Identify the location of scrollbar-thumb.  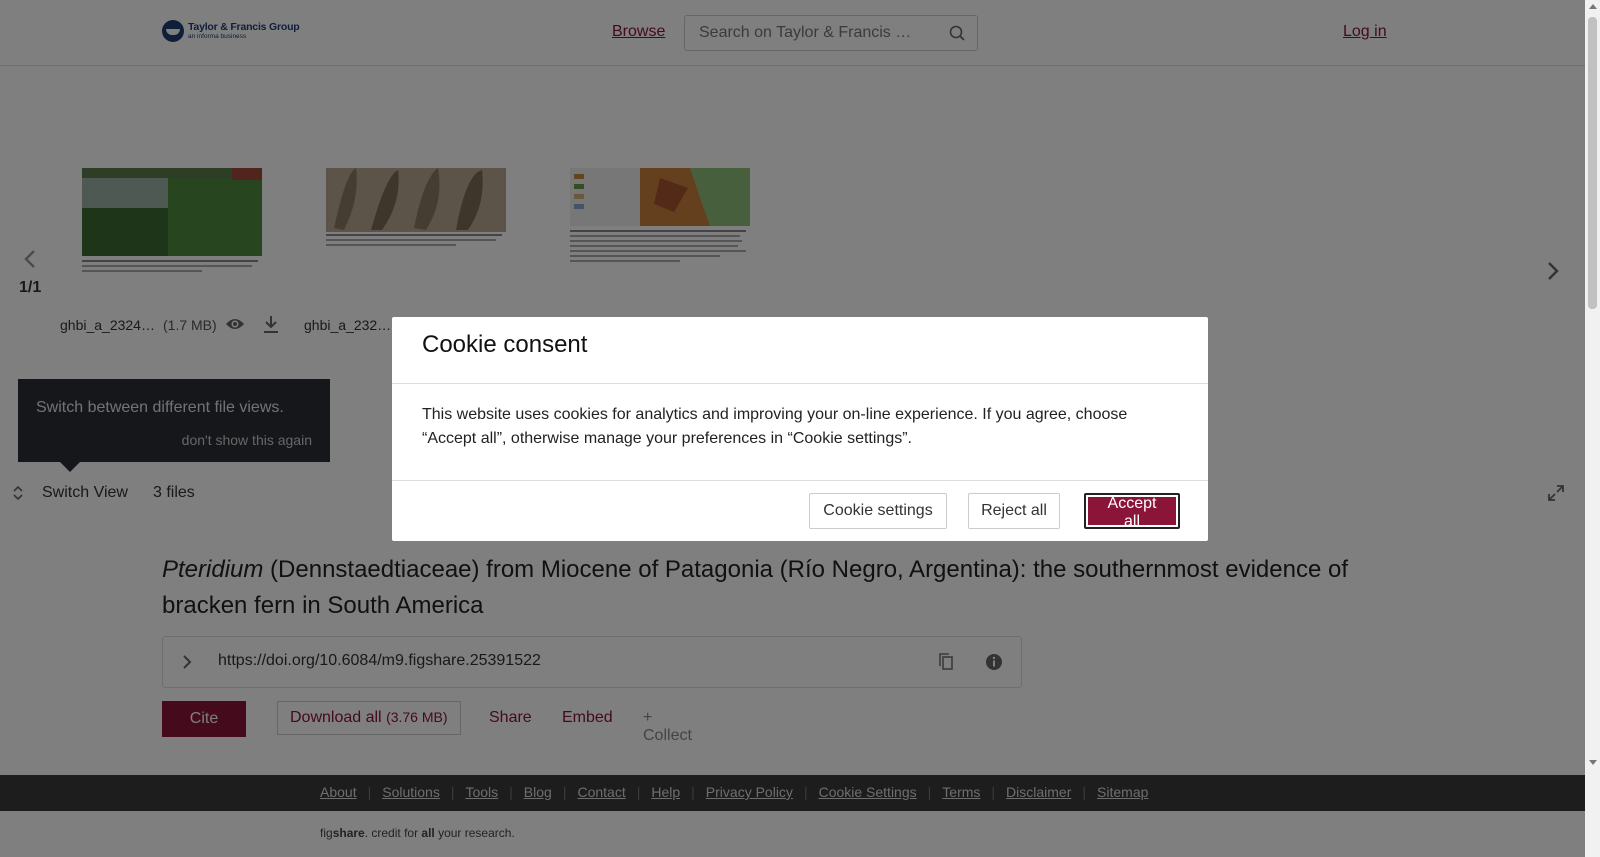
(1592, 163).